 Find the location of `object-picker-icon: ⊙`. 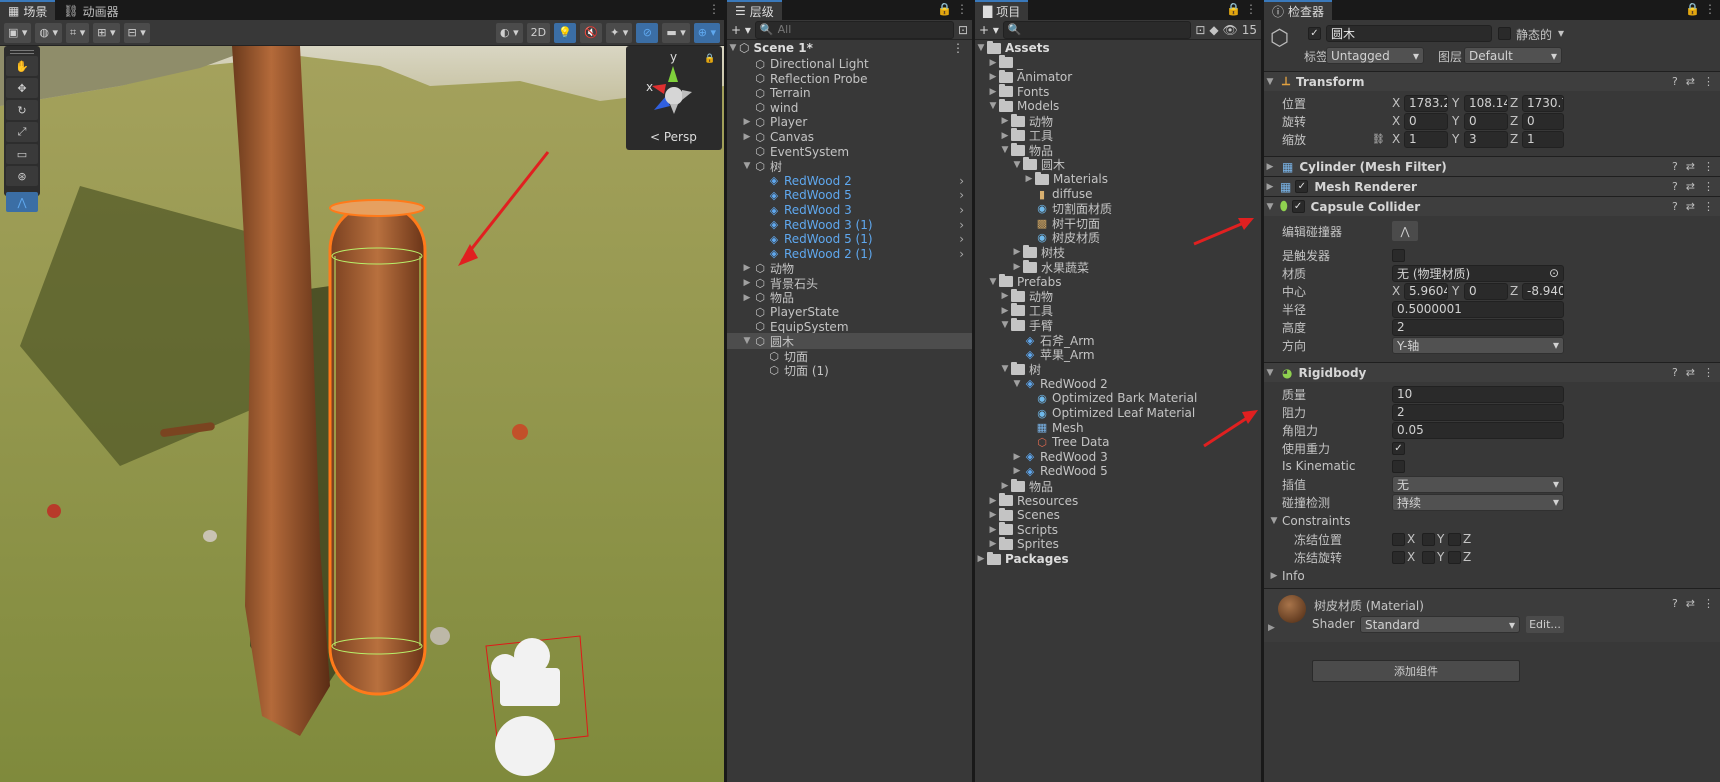

object-picker-icon: ⊙ is located at coordinates (1554, 273).